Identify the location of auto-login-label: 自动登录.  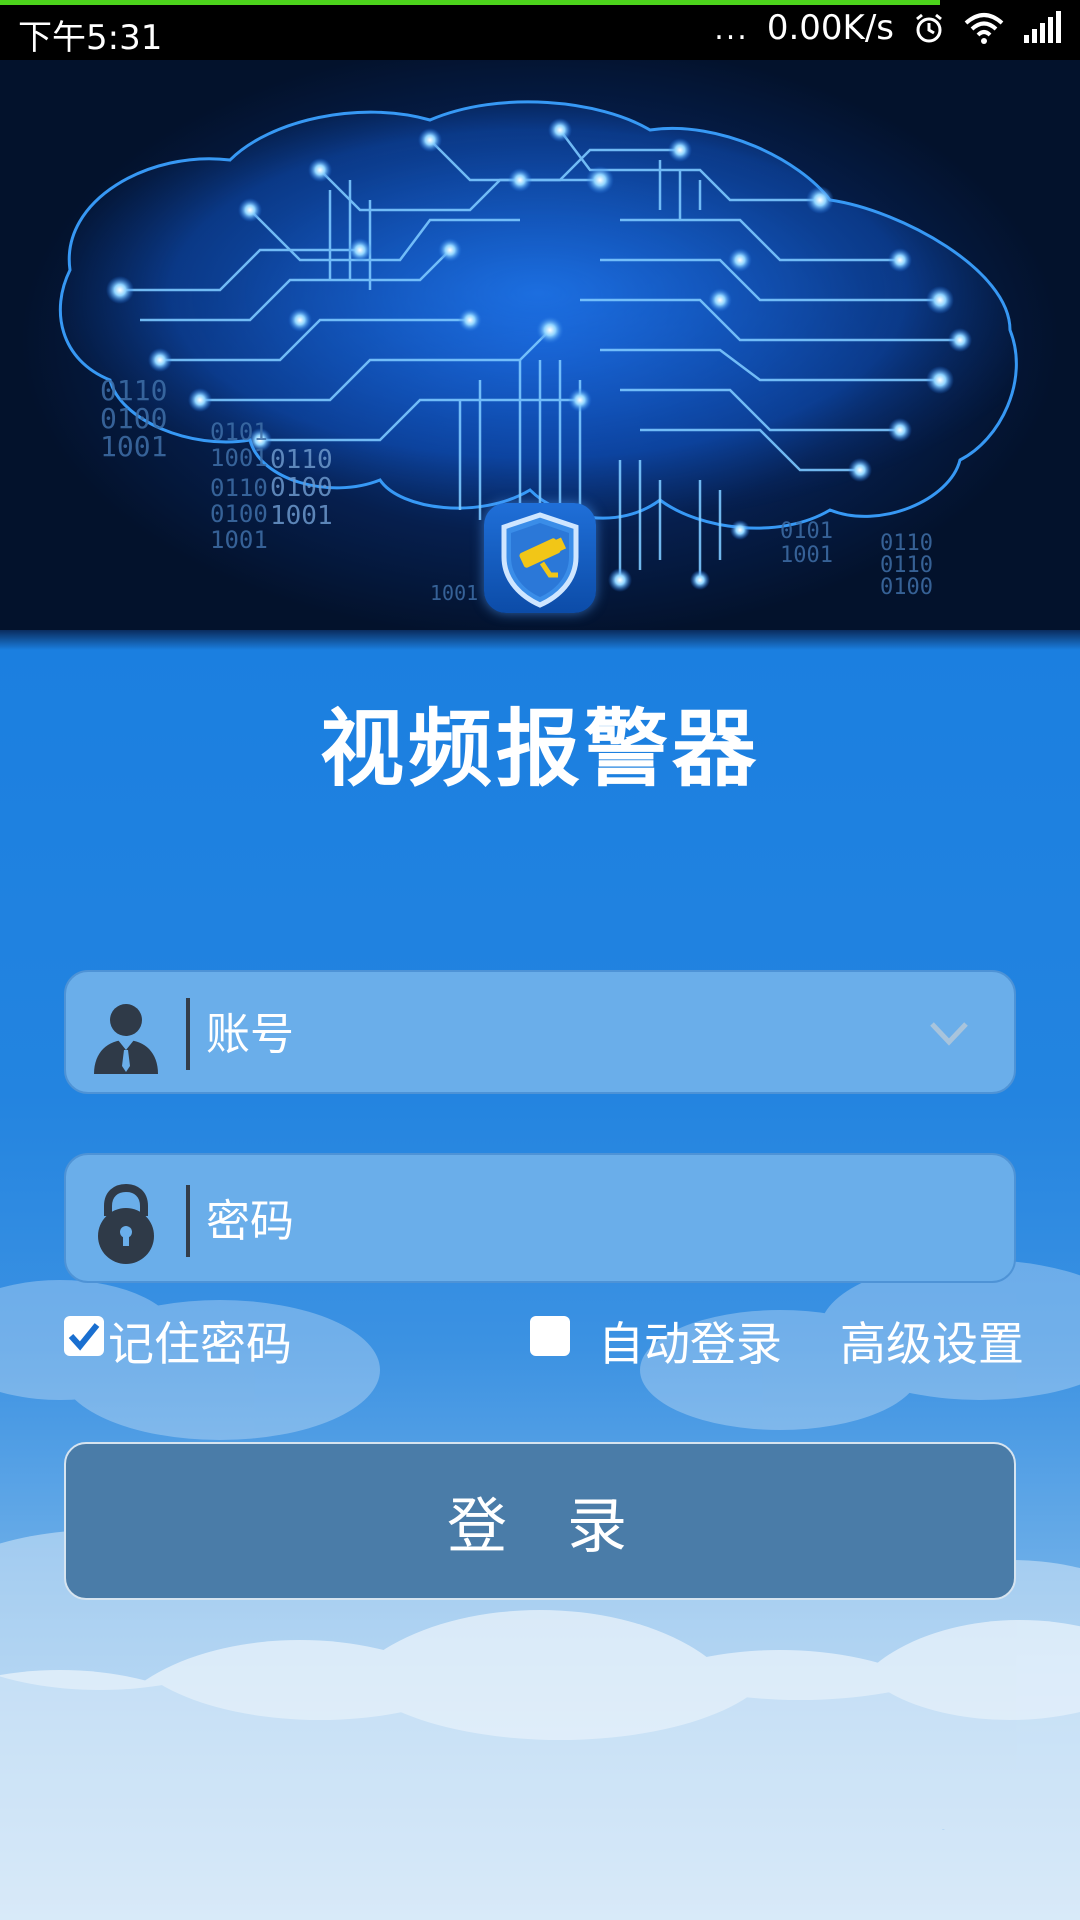
(690, 1341).